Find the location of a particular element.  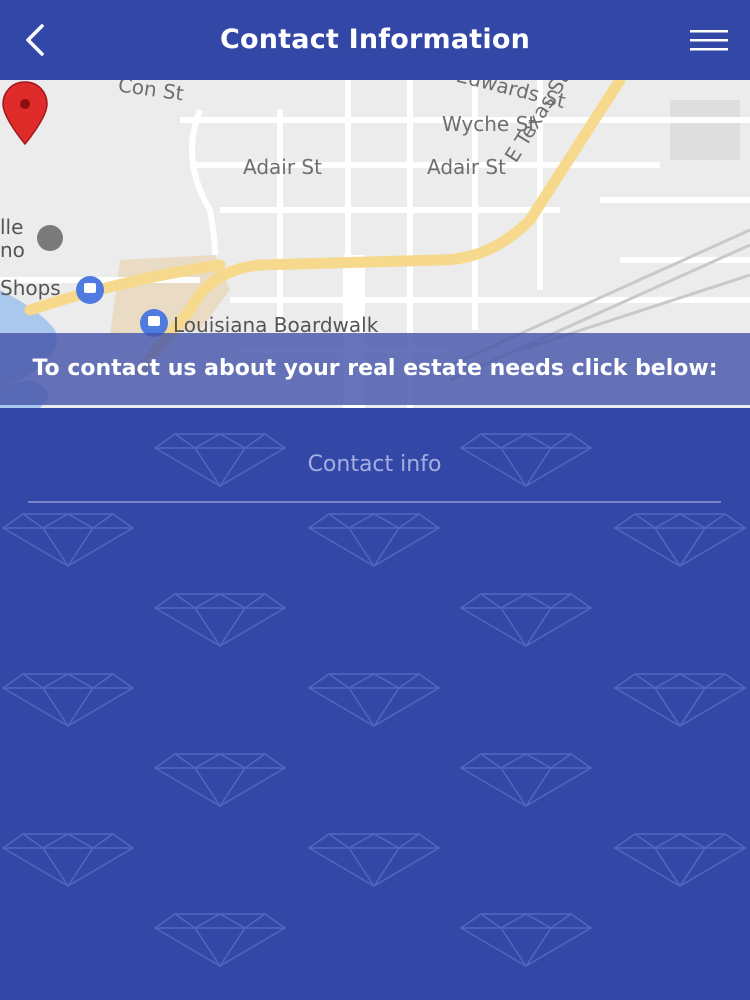

page-title: Contact Information is located at coordinates (375, 39).